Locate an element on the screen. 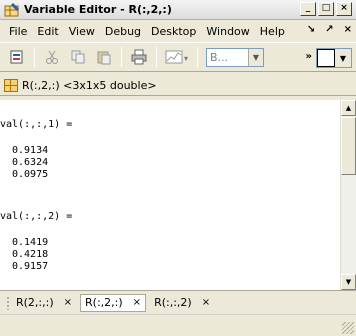 The height and width of the screenshot is (336, 356). title-bar: Variable Editor - R(:,2,:) _ □ × is located at coordinates (178, 10).